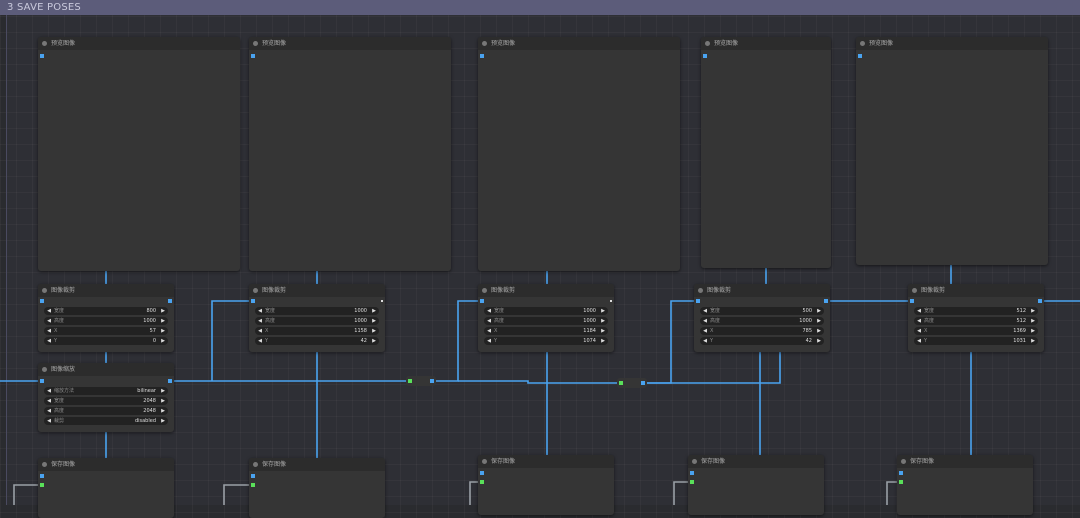  I want to click on upscale-method-widget: ◀ 缩放方法 bilinear ▶, so click(106, 391).